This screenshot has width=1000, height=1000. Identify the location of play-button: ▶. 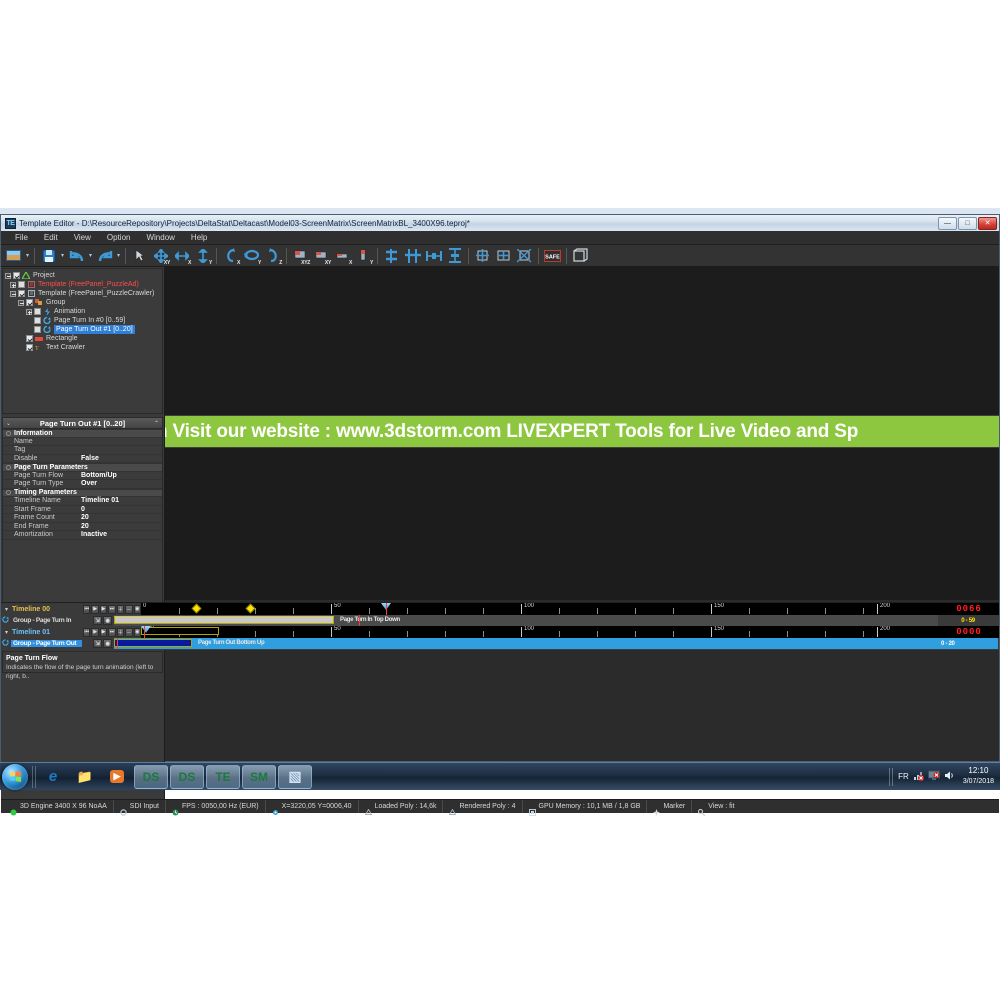
(95, 632).